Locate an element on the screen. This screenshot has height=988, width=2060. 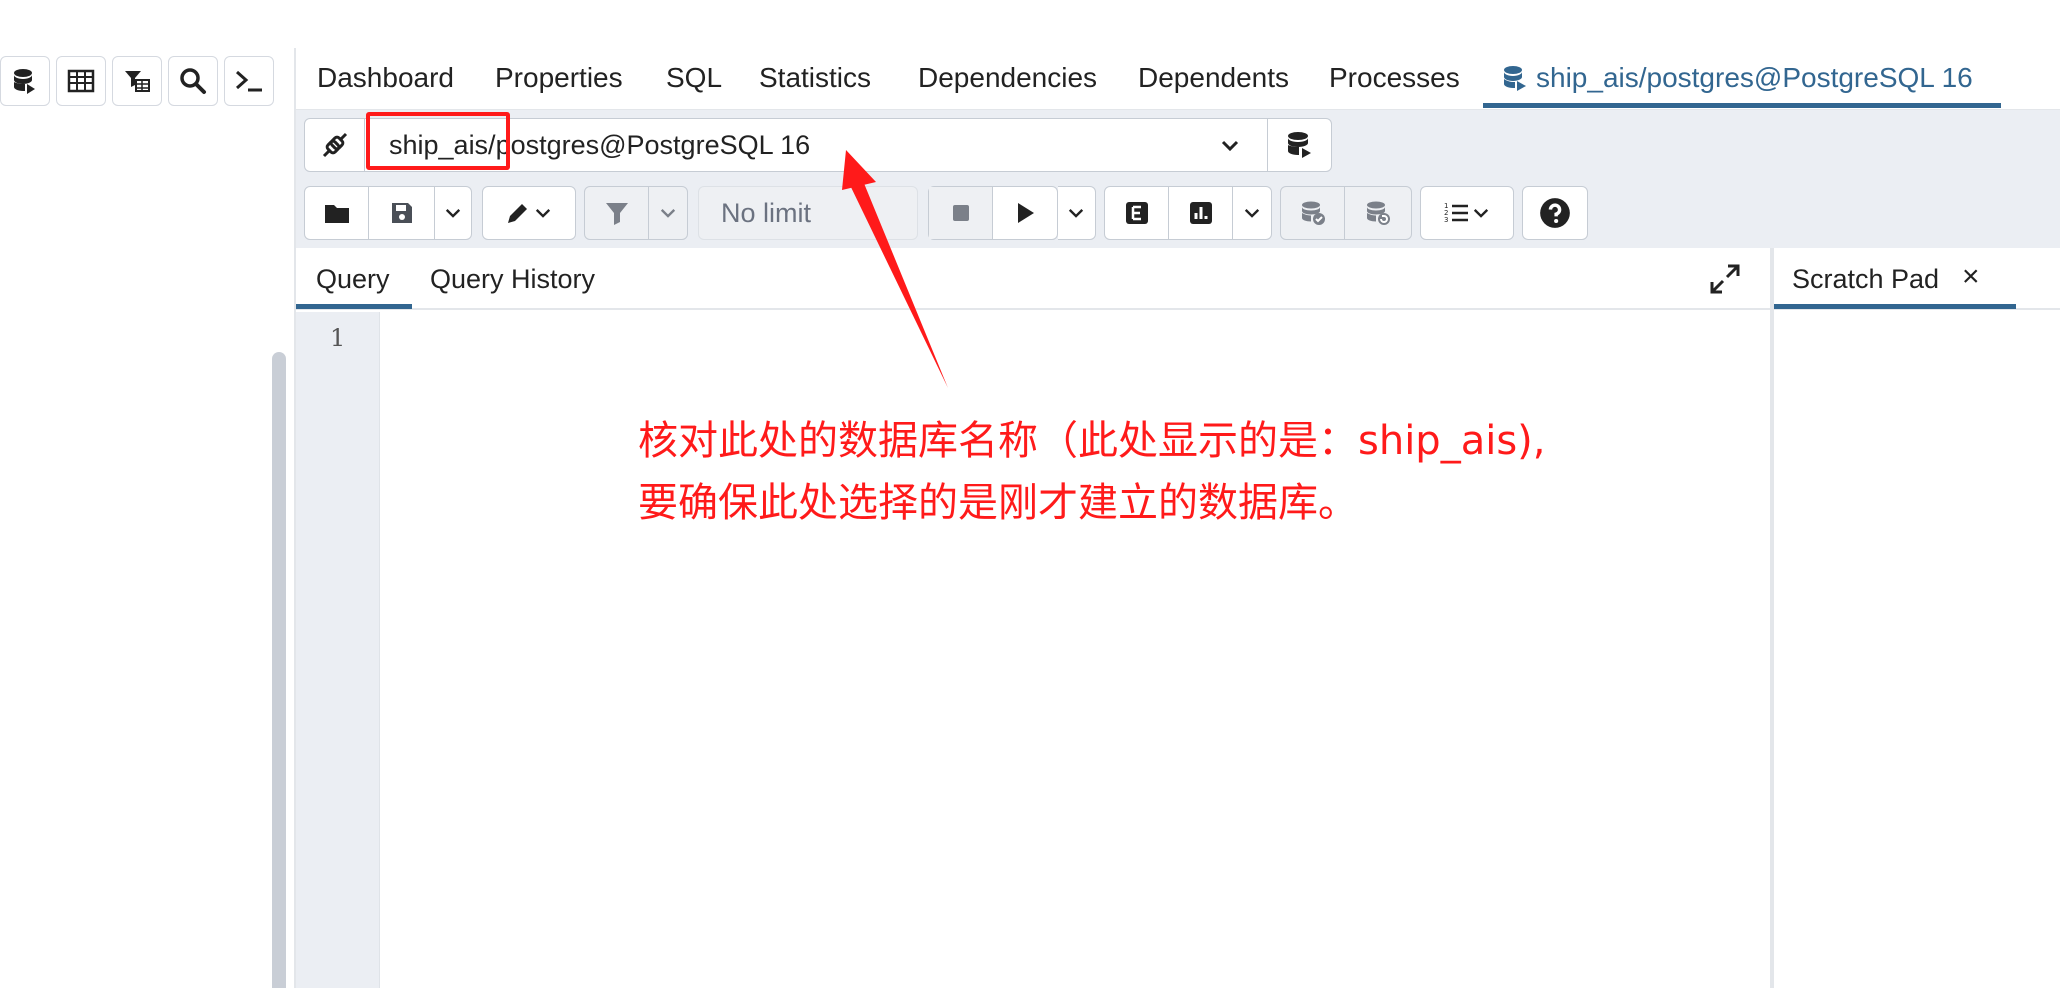
edit-menu-button is located at coordinates (529, 213).